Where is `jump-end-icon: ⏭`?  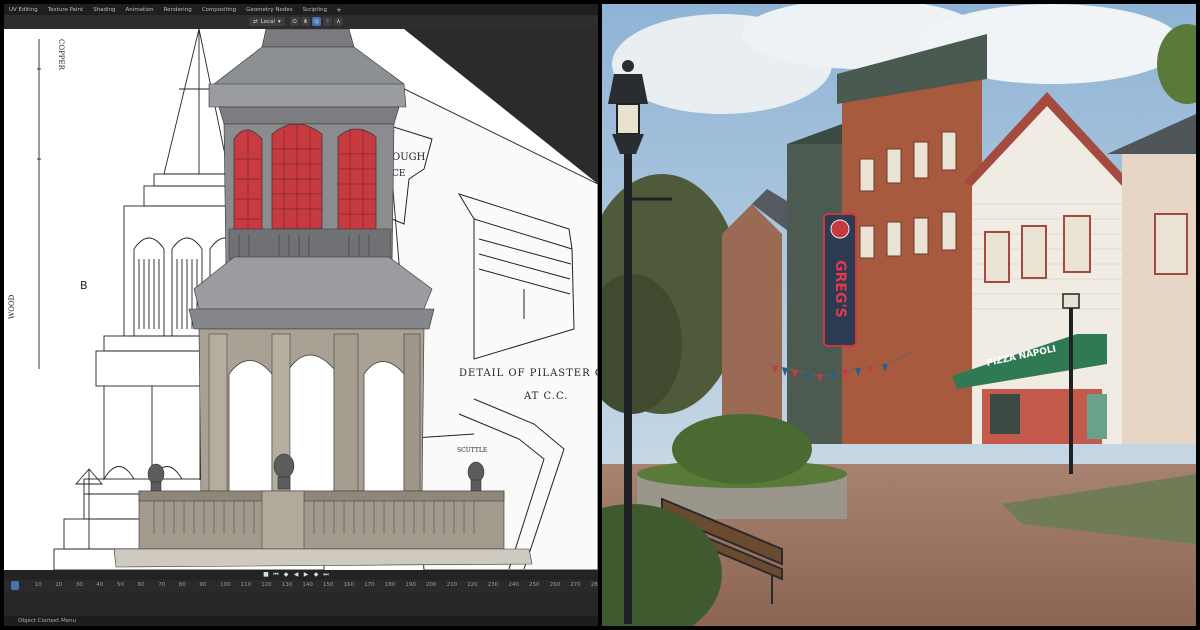 jump-end-icon: ⏭ is located at coordinates (326, 575).